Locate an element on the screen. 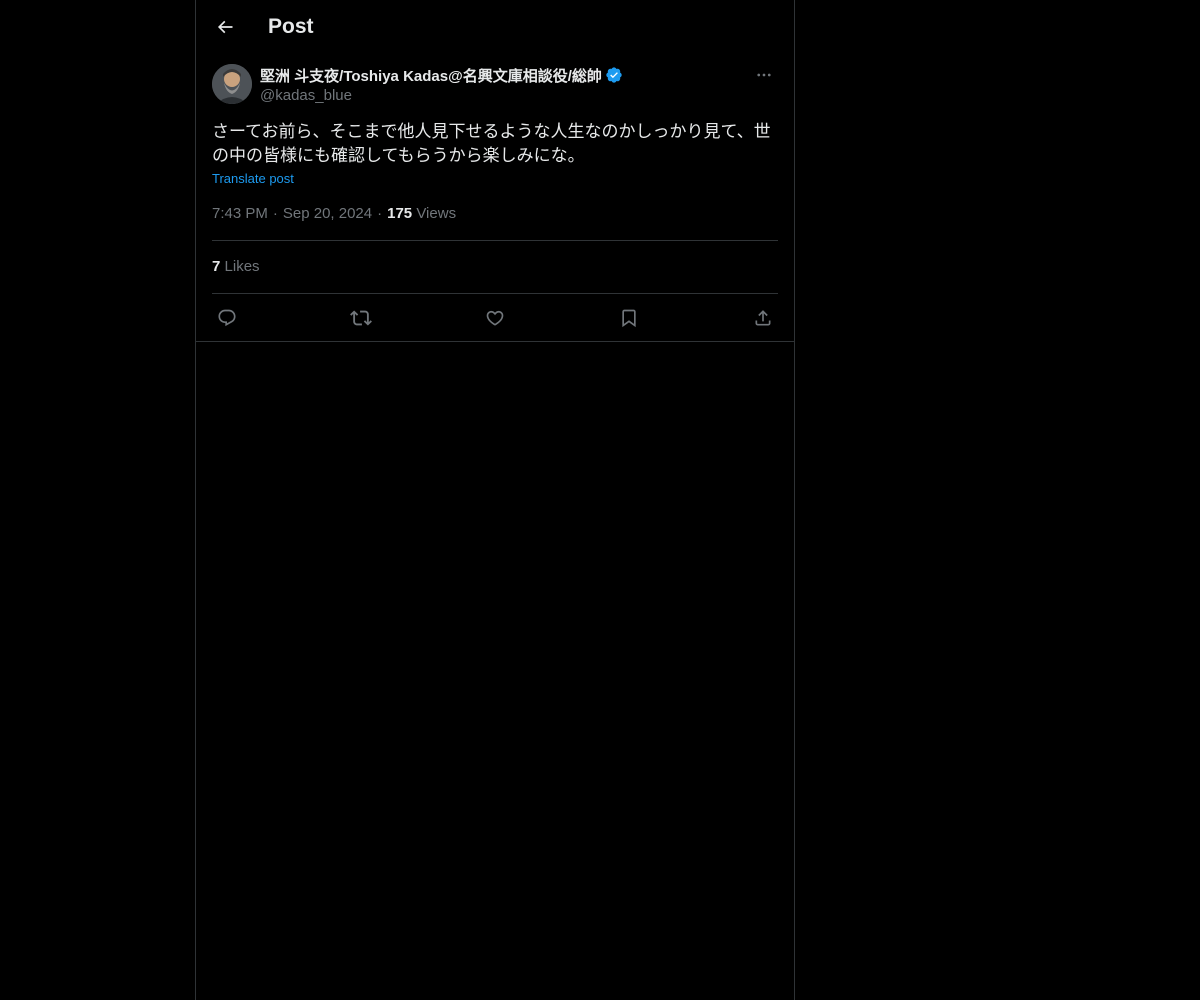  more-icon is located at coordinates (764, 75).